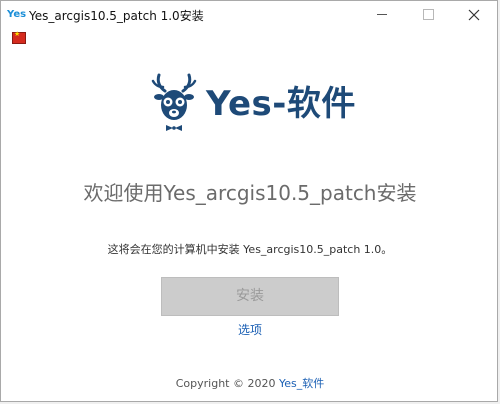  I want to click on close-icon, so click(474, 15).